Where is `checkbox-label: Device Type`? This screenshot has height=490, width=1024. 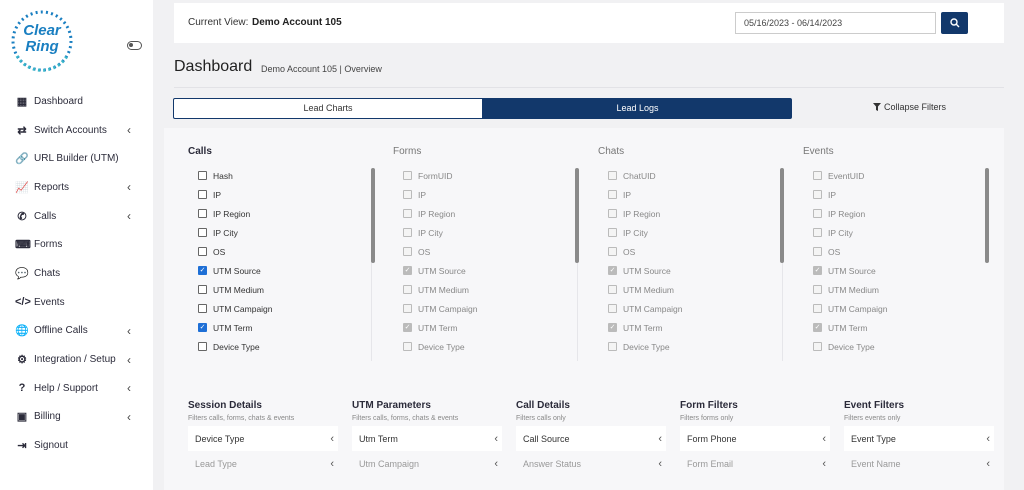
checkbox-label: Device Type is located at coordinates (236, 346).